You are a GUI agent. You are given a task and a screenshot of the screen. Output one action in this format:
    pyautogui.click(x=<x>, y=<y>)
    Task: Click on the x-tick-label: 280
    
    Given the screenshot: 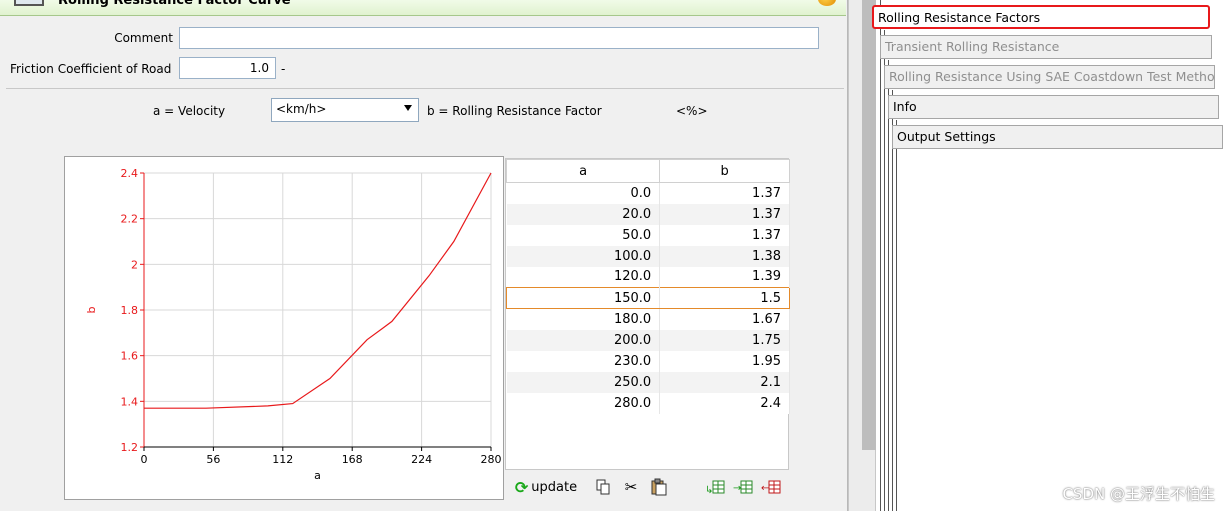 What is the action you would take?
    pyautogui.click(x=491, y=459)
    